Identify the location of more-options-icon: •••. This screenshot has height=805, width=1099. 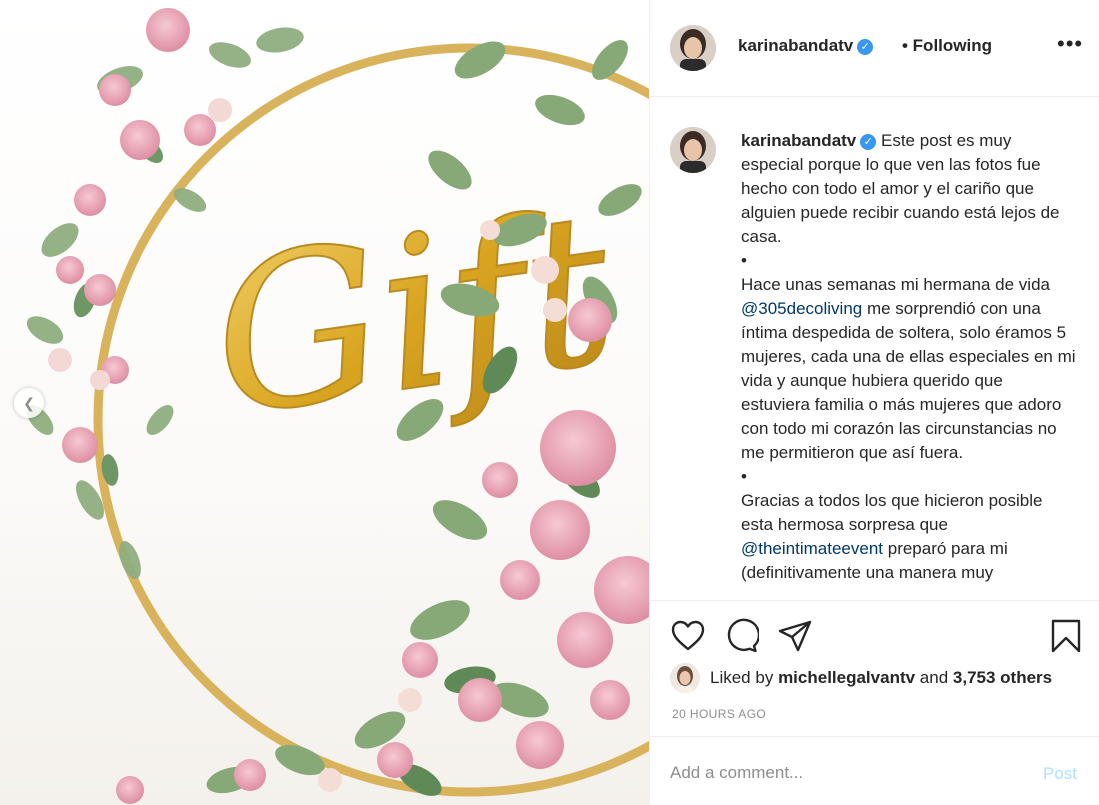
(1070, 44).